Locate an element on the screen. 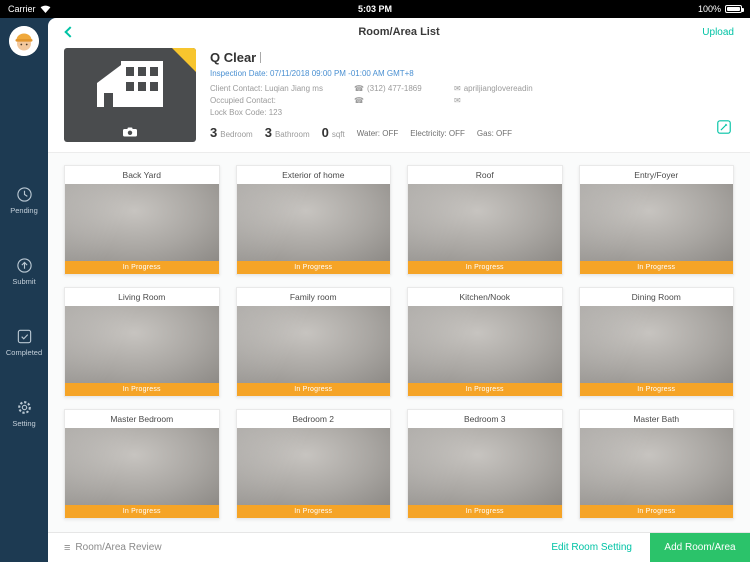 Image resolution: width=750 pixels, height=562 pixels. room-card: Living Room In Progress is located at coordinates (142, 342).